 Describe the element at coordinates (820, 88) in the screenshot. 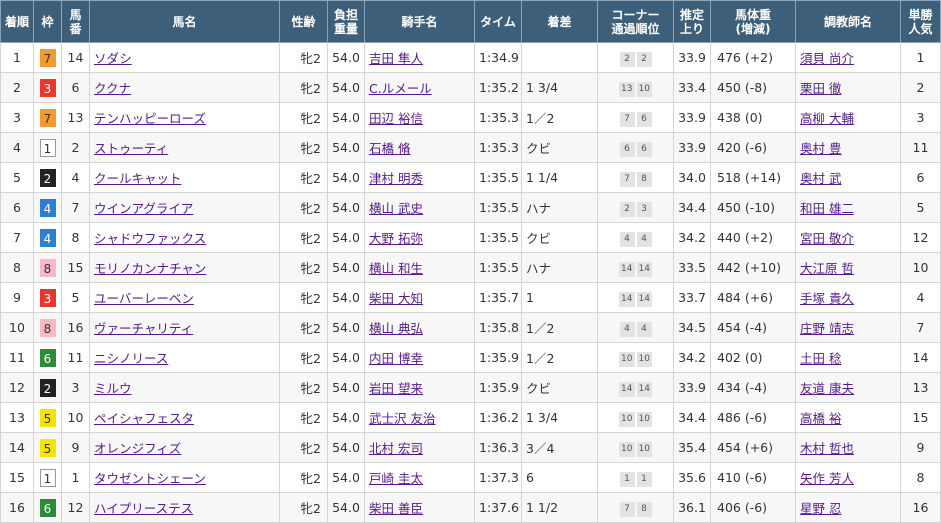

I see `trainer-link: 栗田 徹` at that location.